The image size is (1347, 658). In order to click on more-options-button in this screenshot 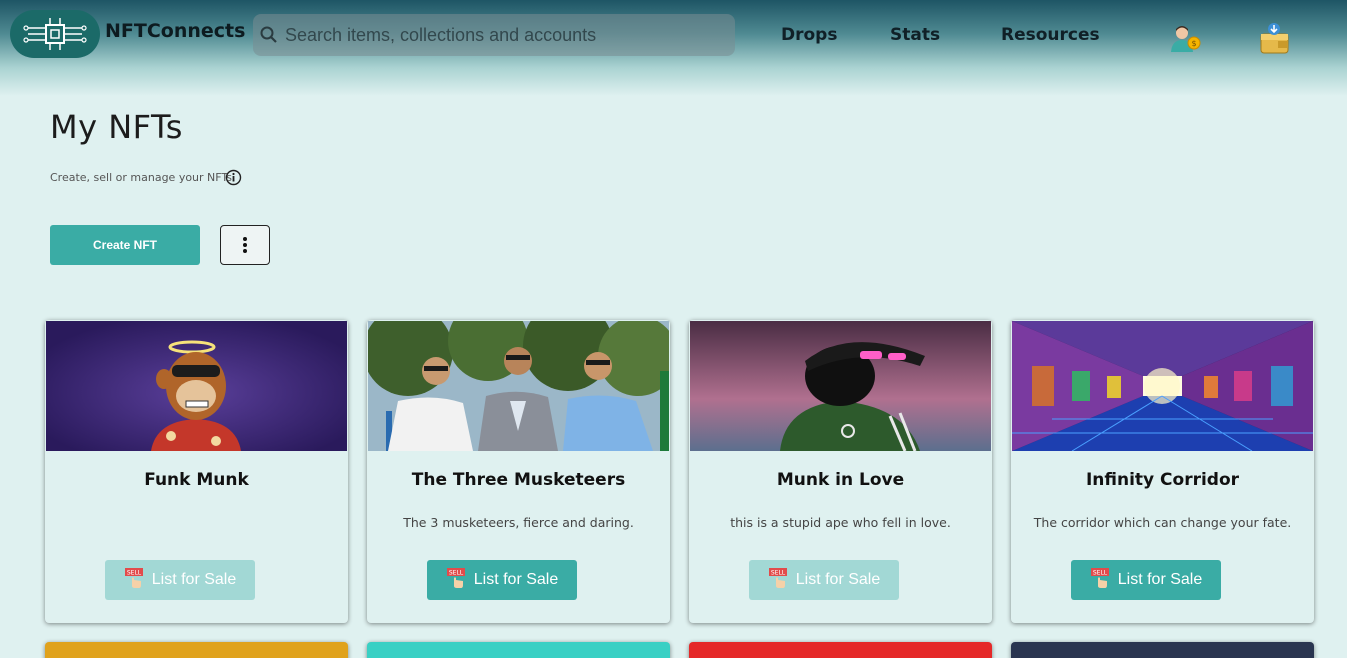, I will do `click(245, 245)`.